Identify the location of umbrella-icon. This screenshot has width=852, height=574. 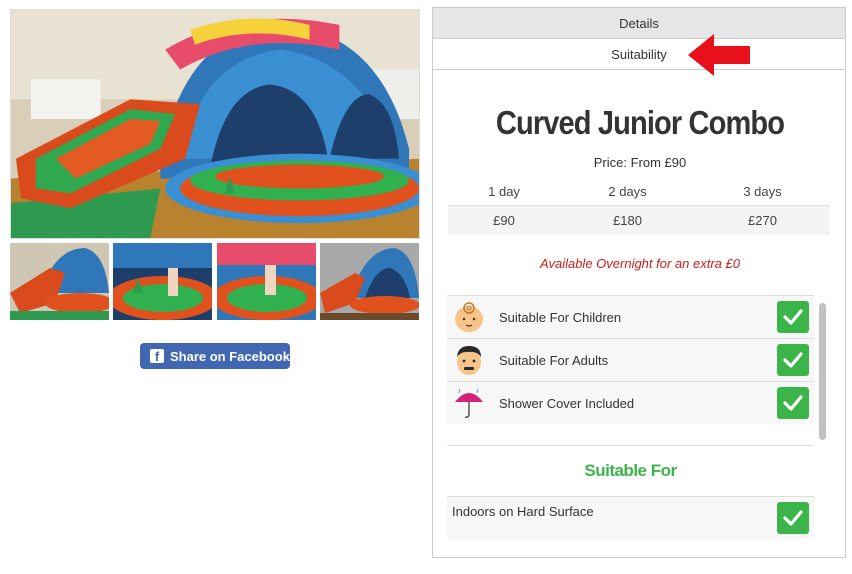
(469, 403).